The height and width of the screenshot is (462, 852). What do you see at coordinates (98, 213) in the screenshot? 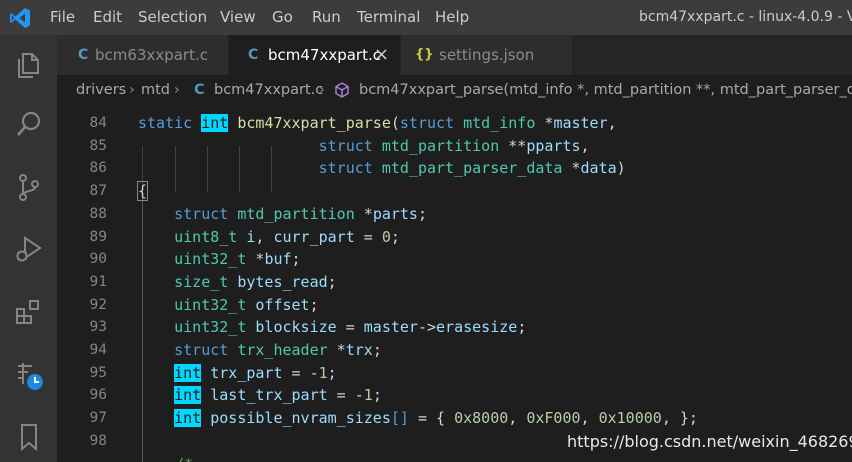
I see `line-number: 88` at bounding box center [98, 213].